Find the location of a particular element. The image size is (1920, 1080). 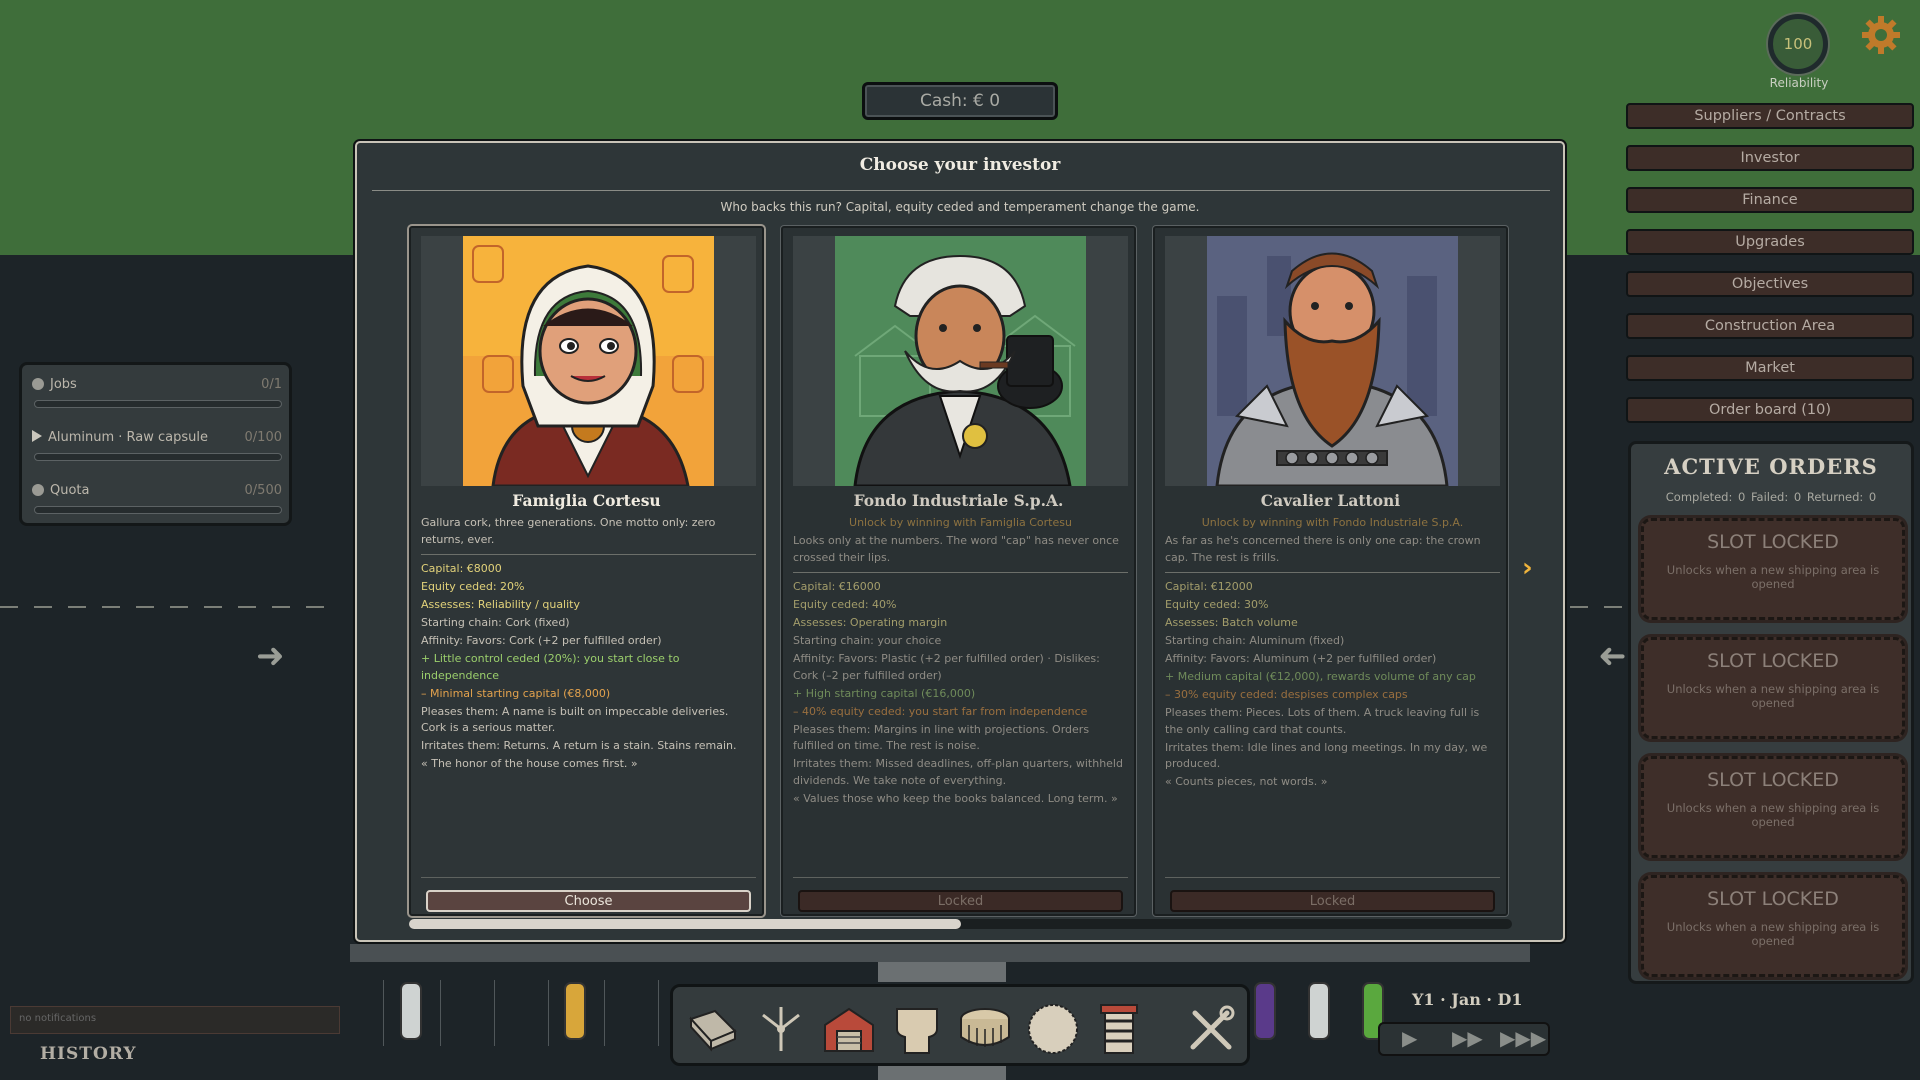

play-icon: ▶ is located at coordinates (1409, 1038).